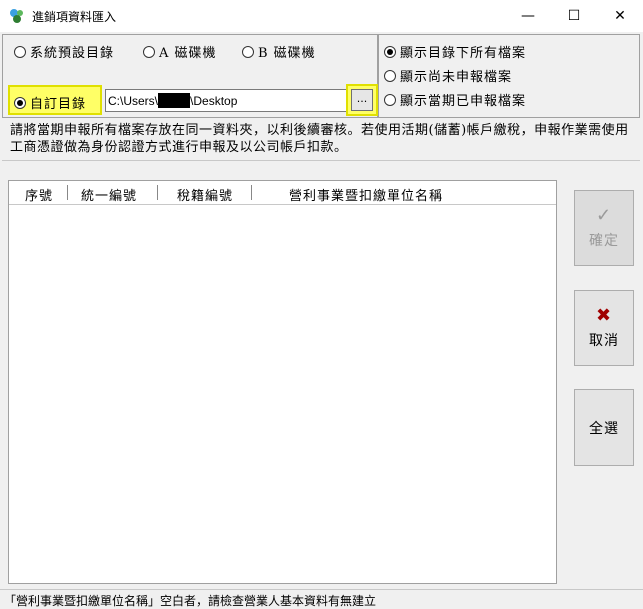 This screenshot has width=643, height=609. I want to click on path-prefix: C:\Users\, so click(133, 101).